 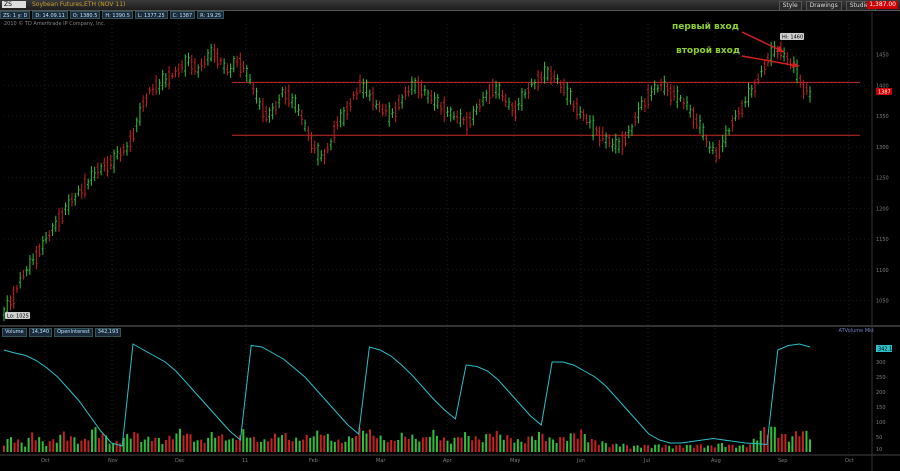 What do you see at coordinates (879, 450) in the screenshot?
I see `volume-axis-label: 10` at bounding box center [879, 450].